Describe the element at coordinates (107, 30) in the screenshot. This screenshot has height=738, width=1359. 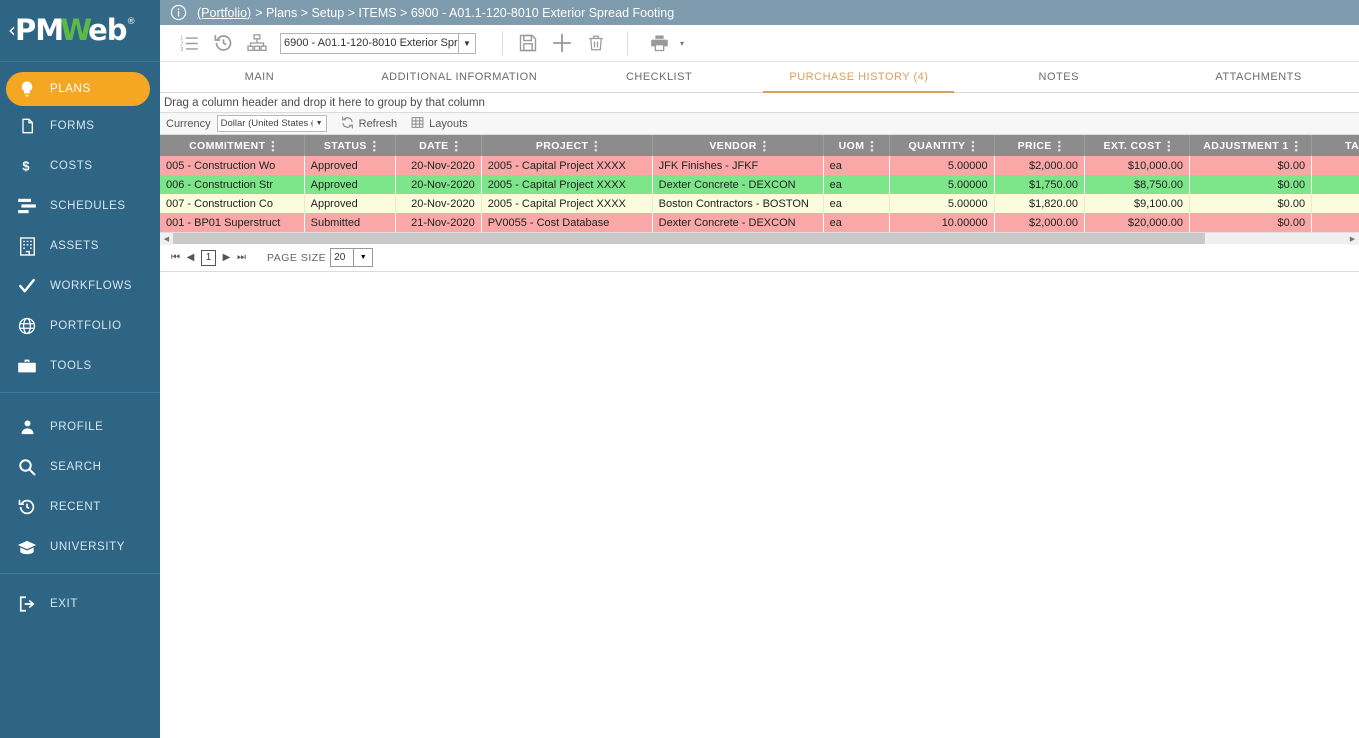
I see `logo-eb-text: eb` at that location.